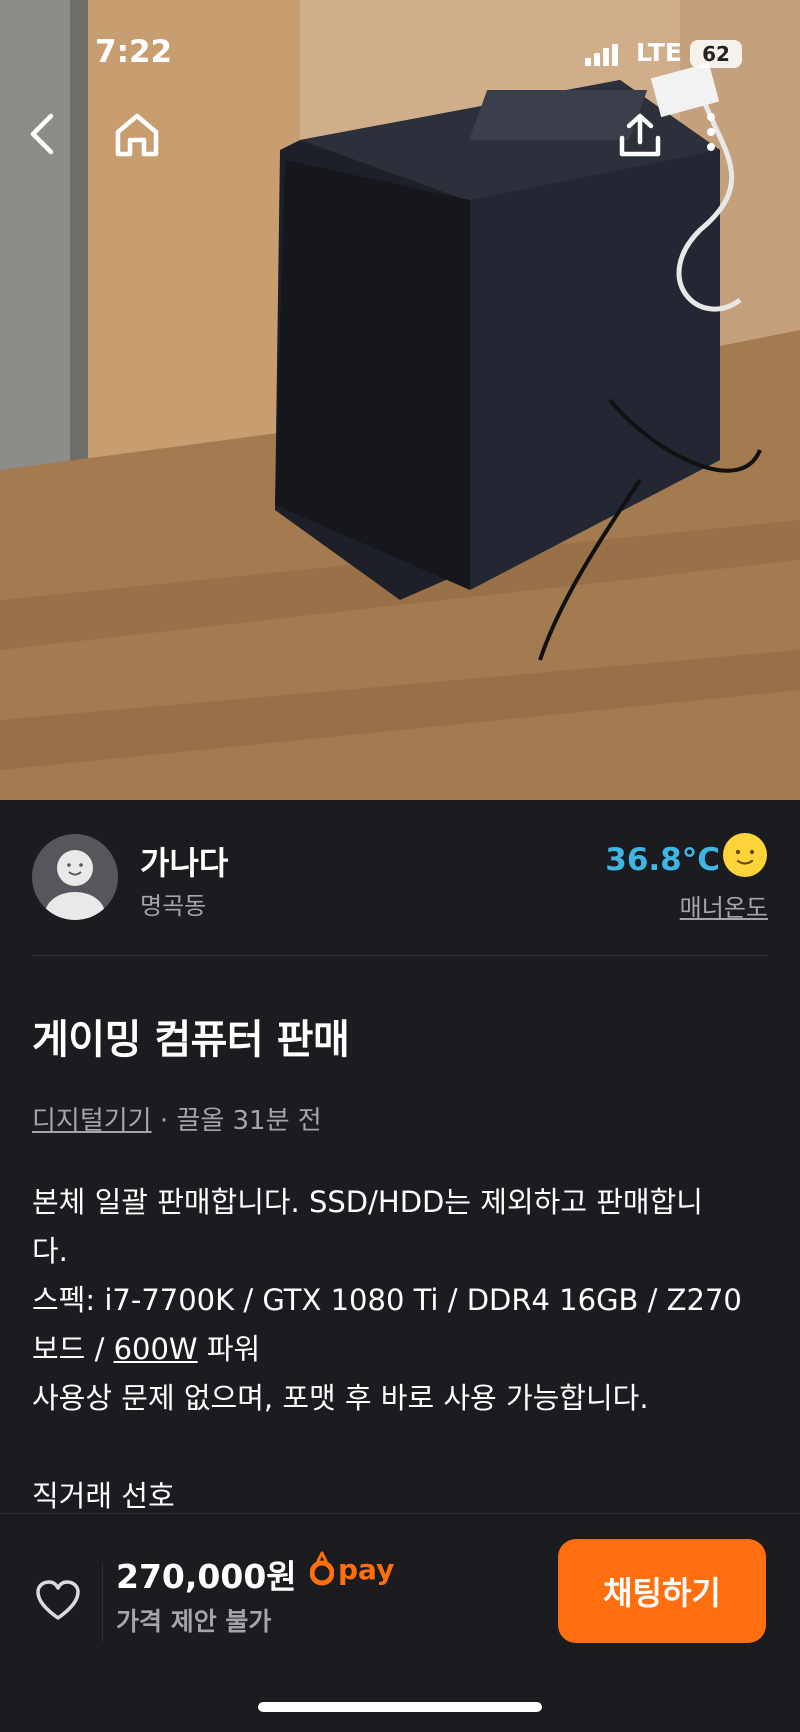 Image resolution: width=800 pixels, height=1732 pixels. I want to click on home-icon, so click(137, 135).